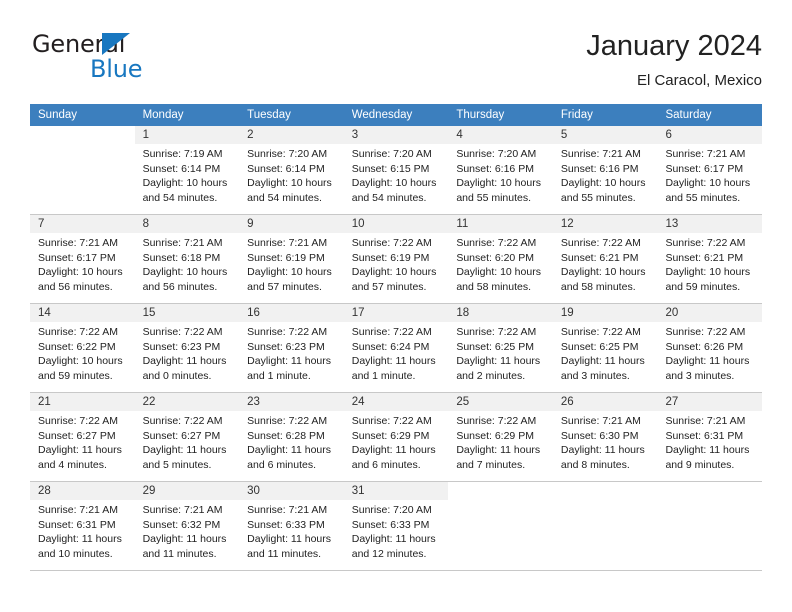 This screenshot has width=792, height=612. I want to click on day-number: 11, so click(500, 224).